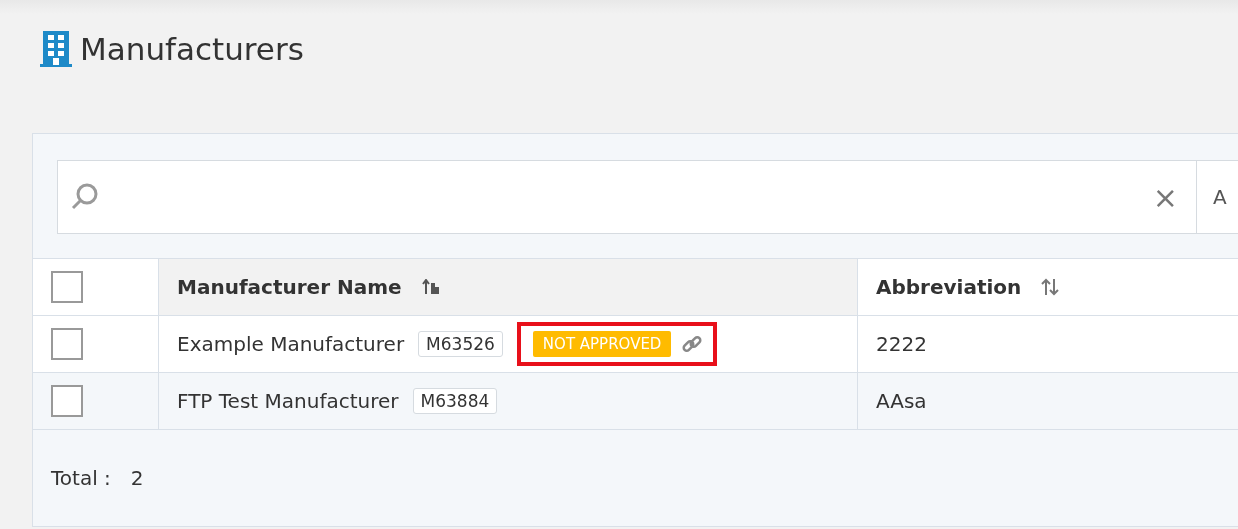  Describe the element at coordinates (85, 197) in the screenshot. I see `search-icon` at that location.